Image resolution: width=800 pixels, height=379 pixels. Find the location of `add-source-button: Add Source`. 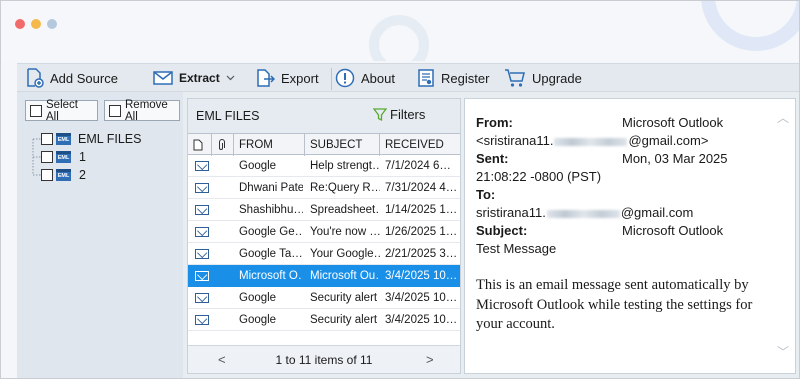

add-source-button: Add Source is located at coordinates (72, 78).